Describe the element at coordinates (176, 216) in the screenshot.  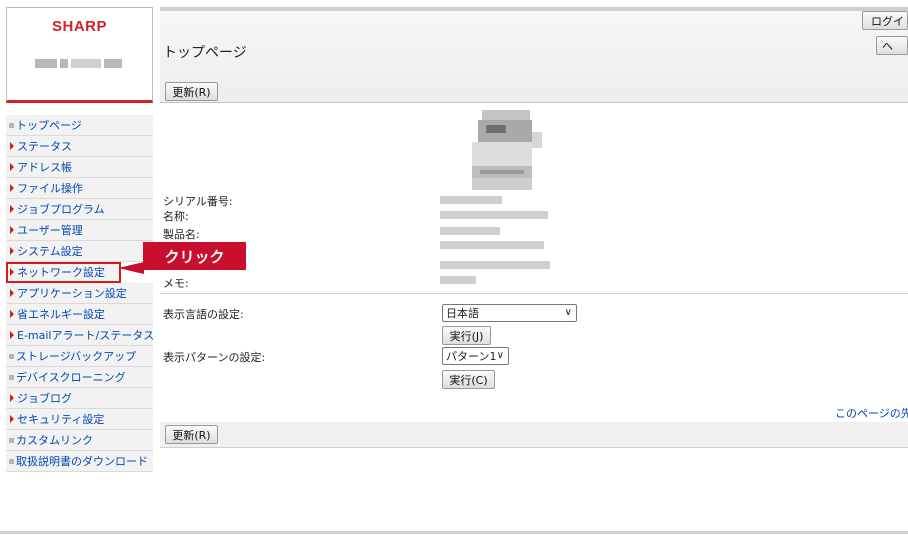
I see `name-label: 名称:` at that location.